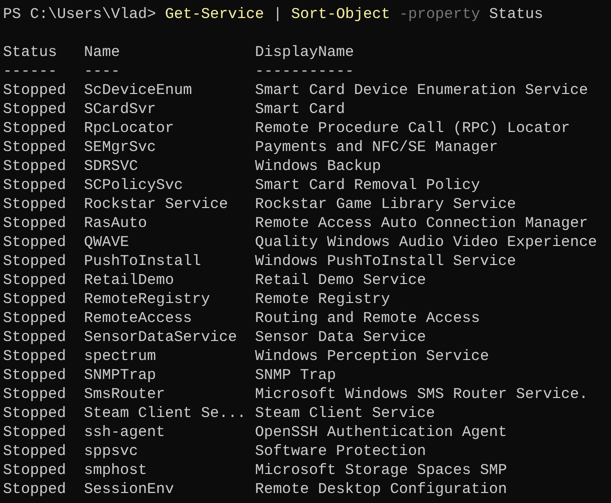  Describe the element at coordinates (277, 14) in the screenshot. I see `command-operator: |` at that location.